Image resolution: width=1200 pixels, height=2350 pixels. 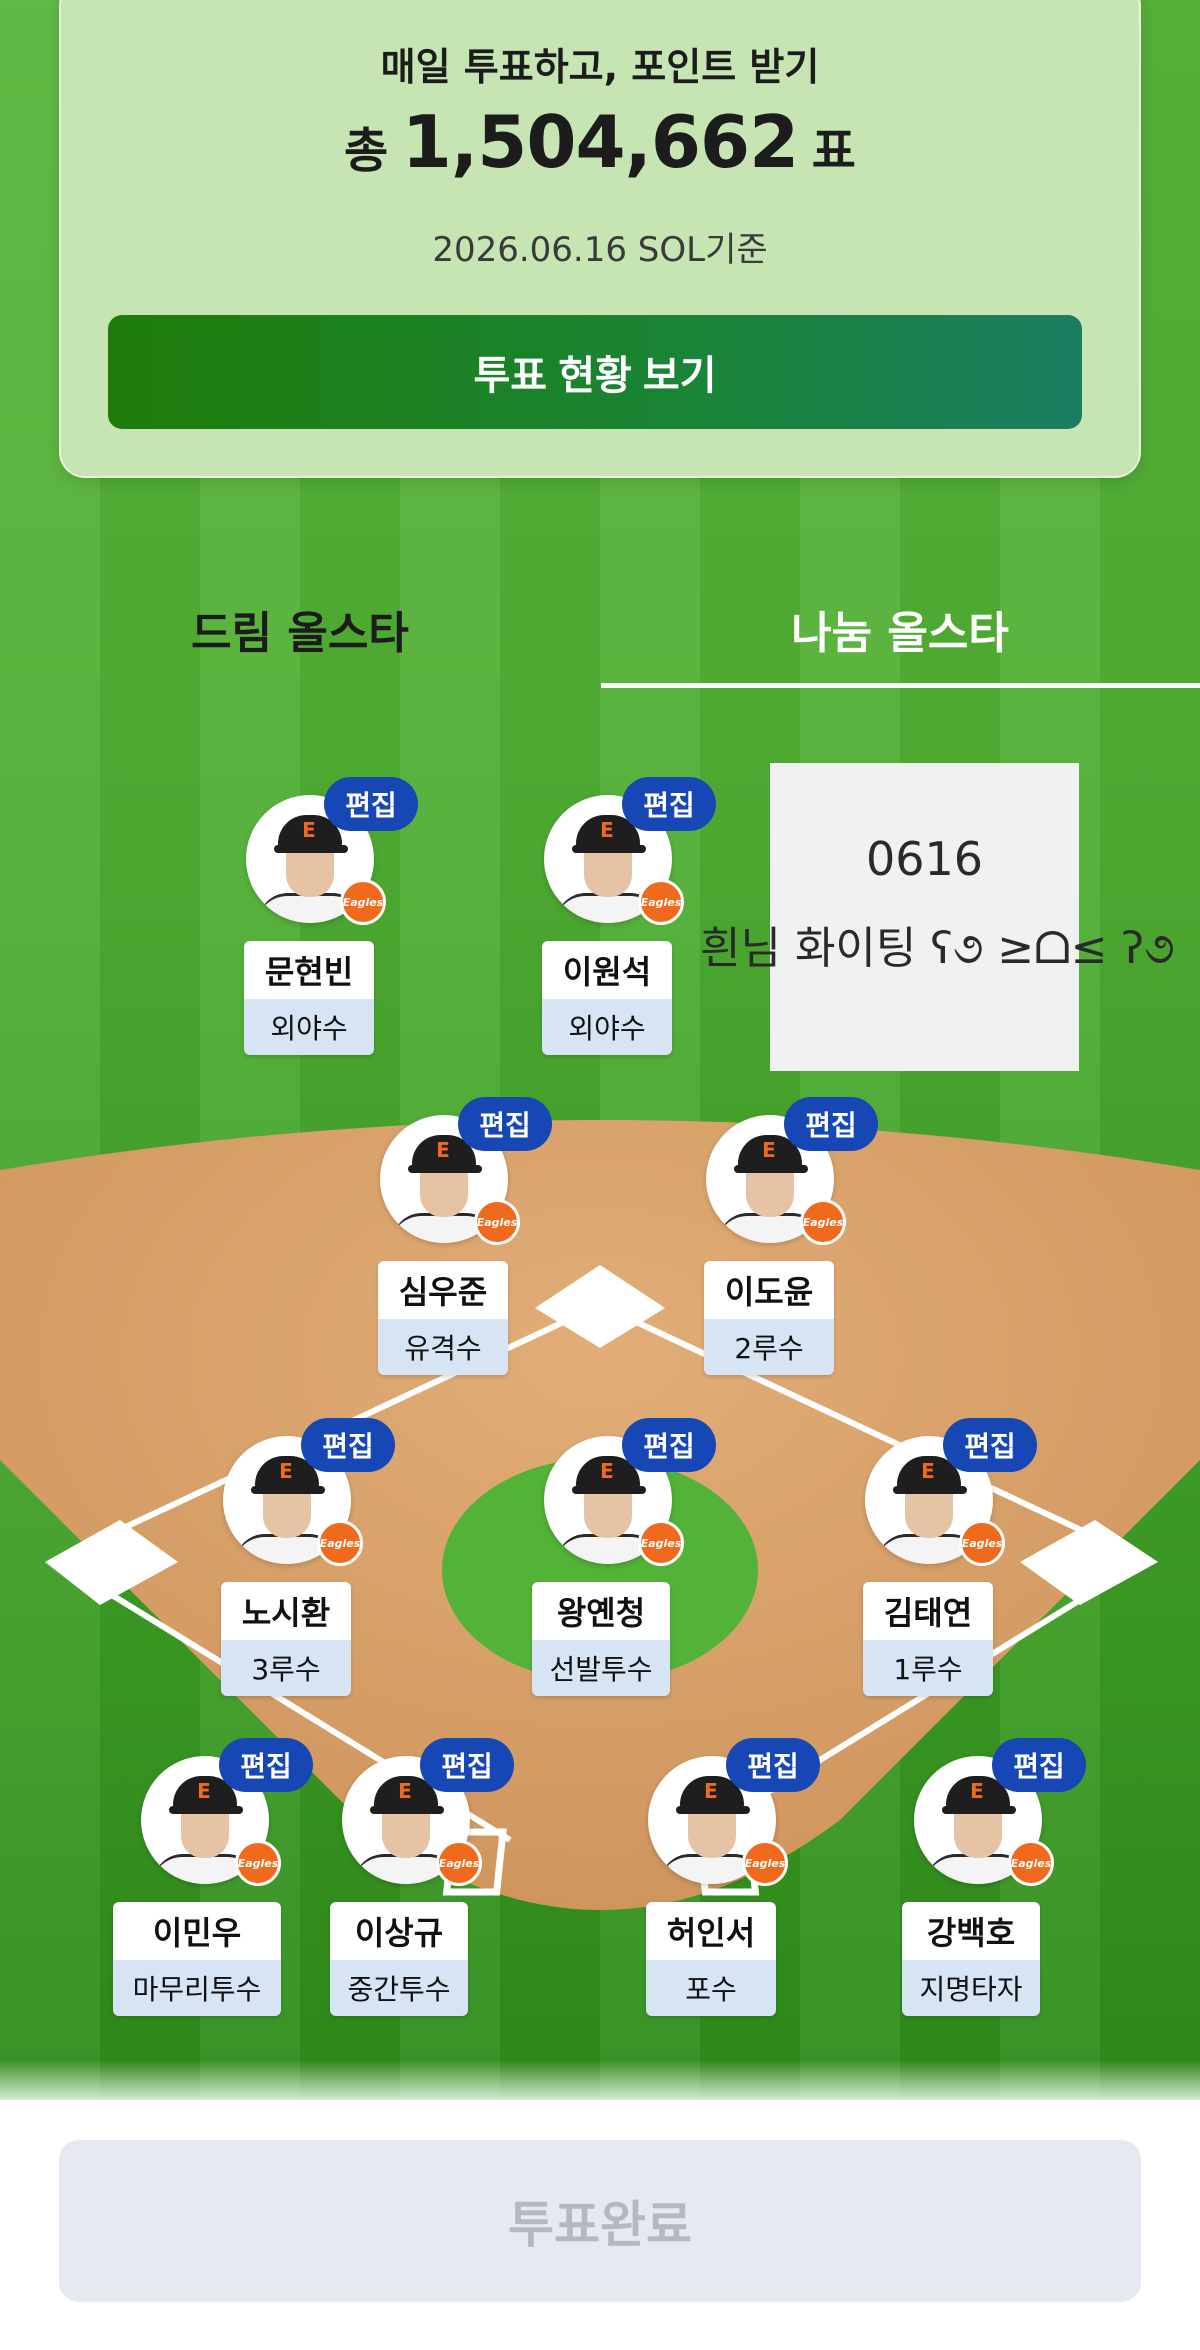 What do you see at coordinates (601, 1668) in the screenshot?
I see `player-position: 선발투수` at bounding box center [601, 1668].